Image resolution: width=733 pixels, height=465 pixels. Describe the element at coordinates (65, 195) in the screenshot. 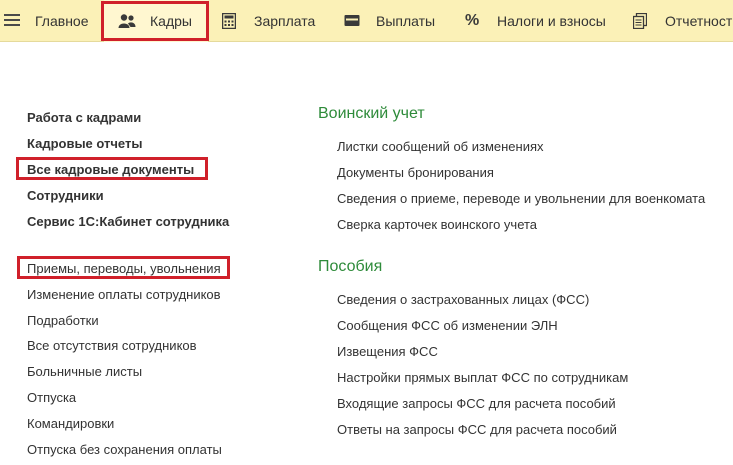

I see `link-employees: Сотрудники` at that location.